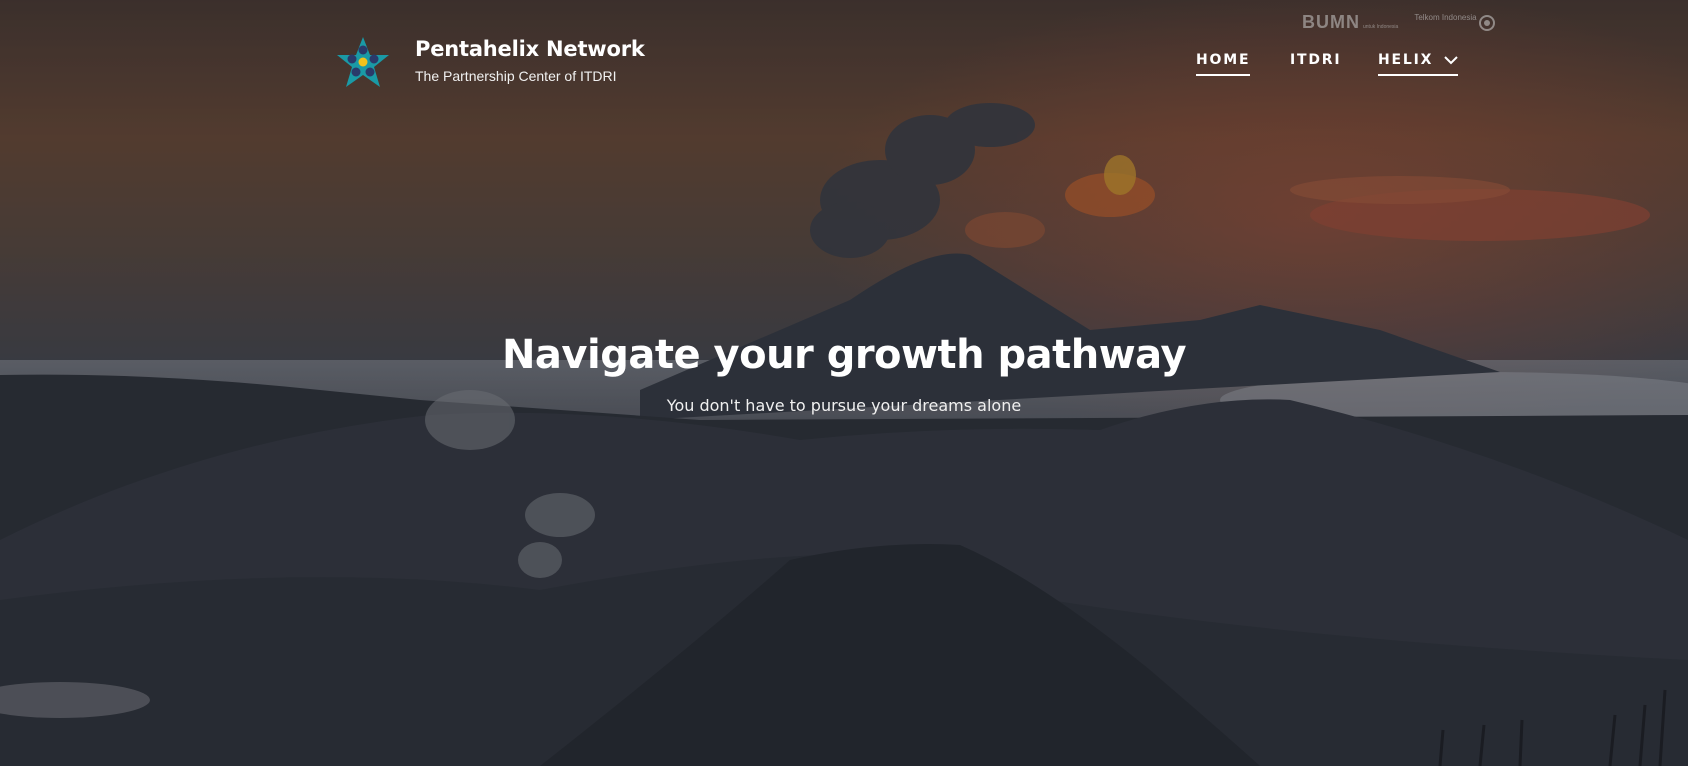 This screenshot has width=1688, height=766. I want to click on partner-logos: BUMN untuk Indonesia Telkom Indonesia, so click(1399, 22).